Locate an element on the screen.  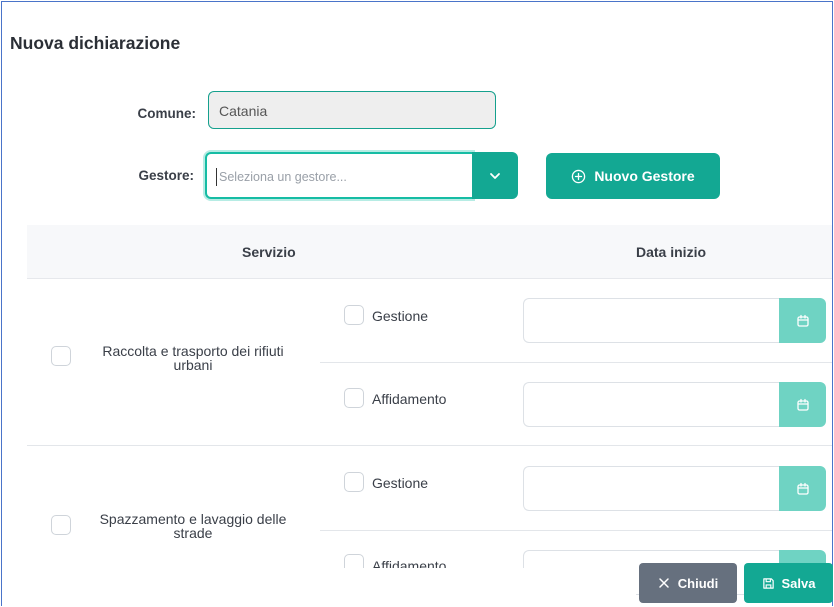
gestore-dropdown-button is located at coordinates (495, 175).